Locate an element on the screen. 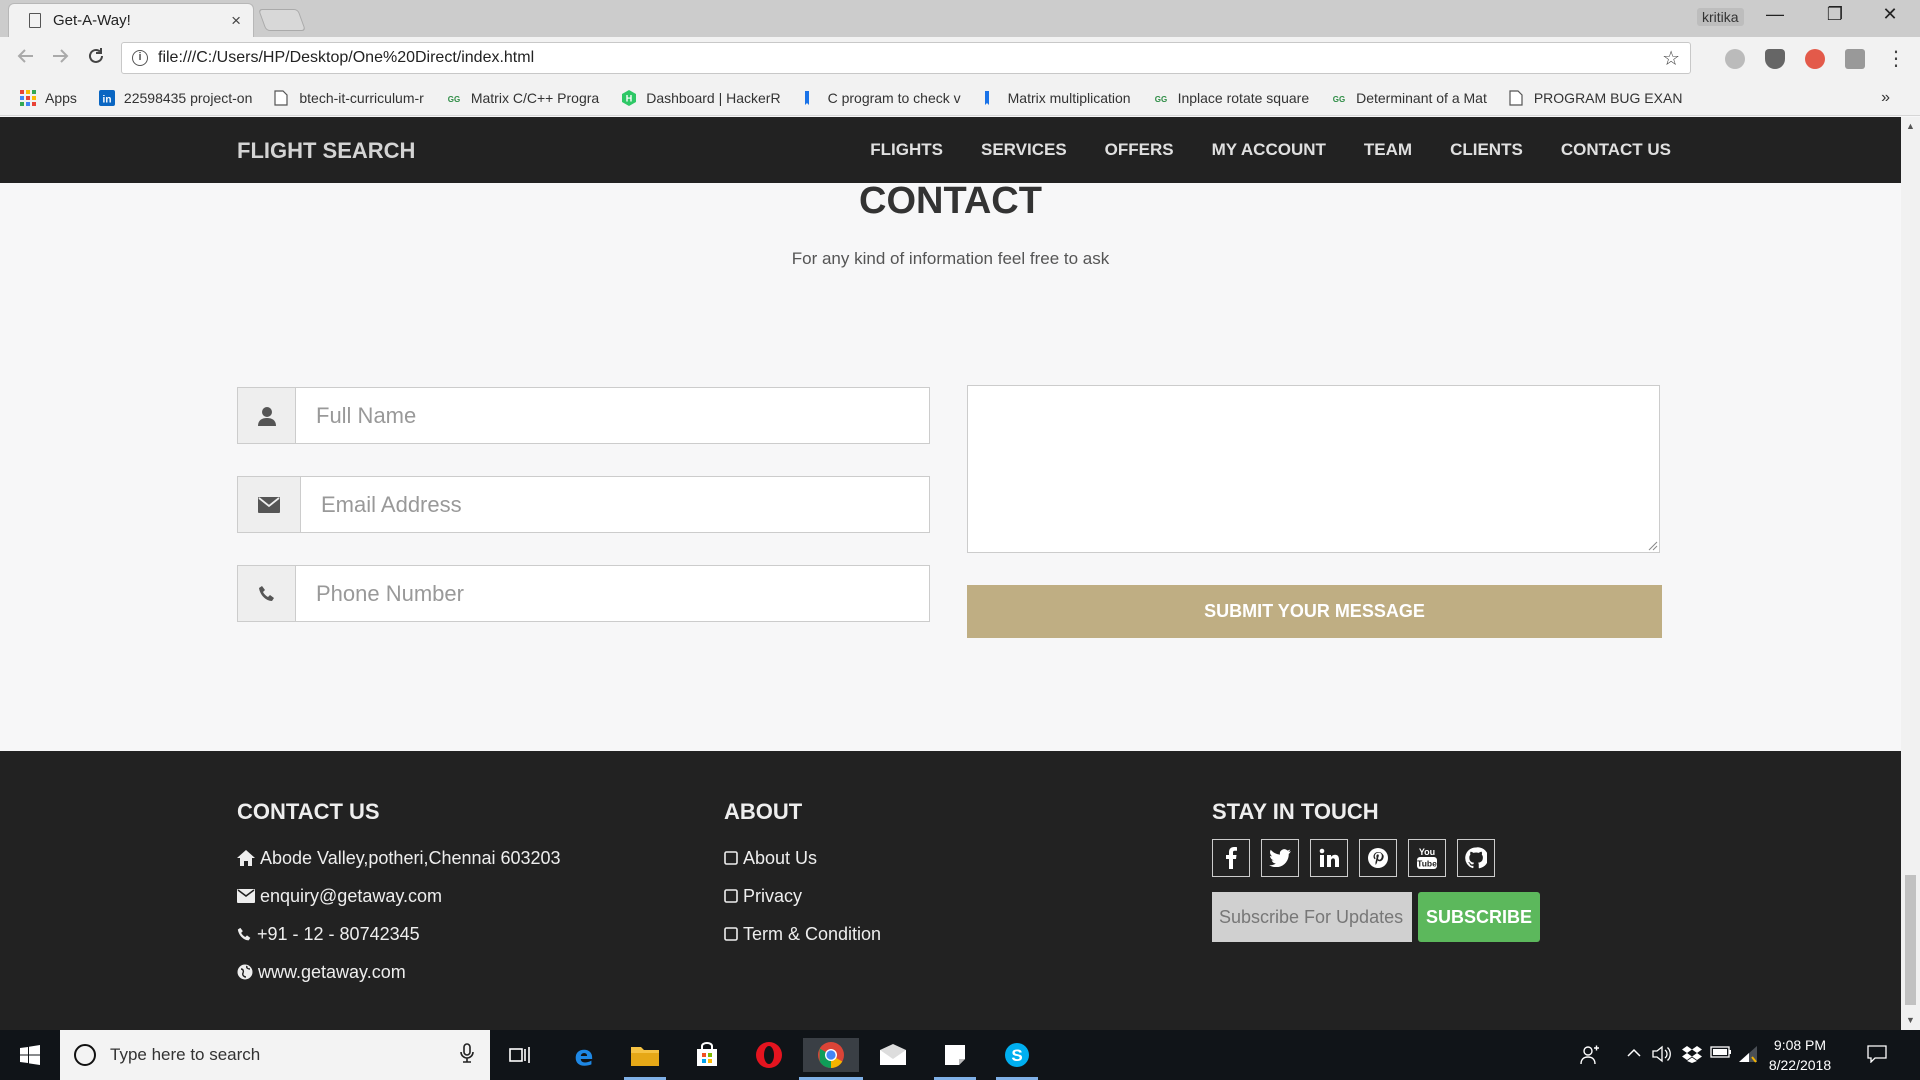 The width and height of the screenshot is (1920, 1080). pinterest-icon is located at coordinates (1378, 858).